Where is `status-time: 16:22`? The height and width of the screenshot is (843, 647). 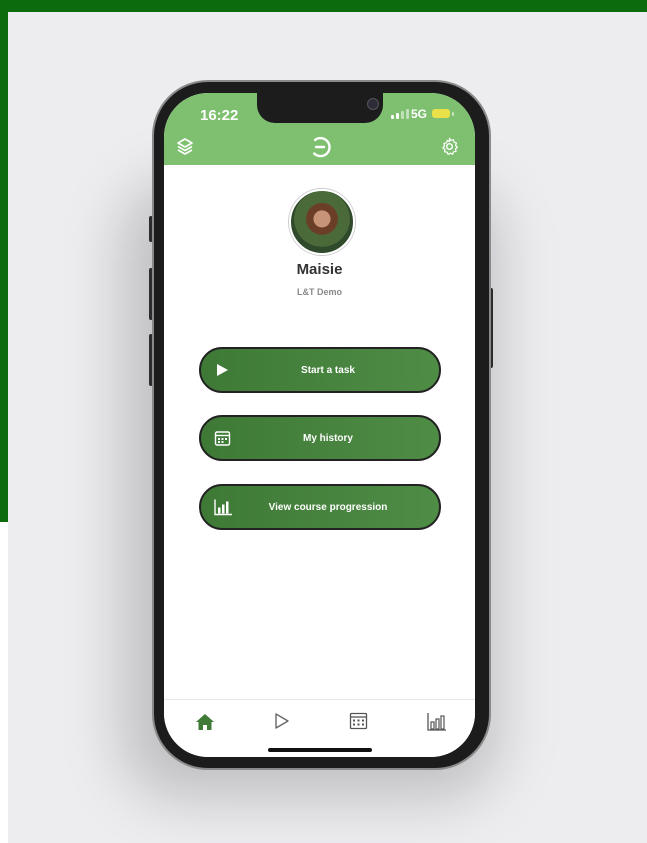 status-time: 16:22 is located at coordinates (219, 115).